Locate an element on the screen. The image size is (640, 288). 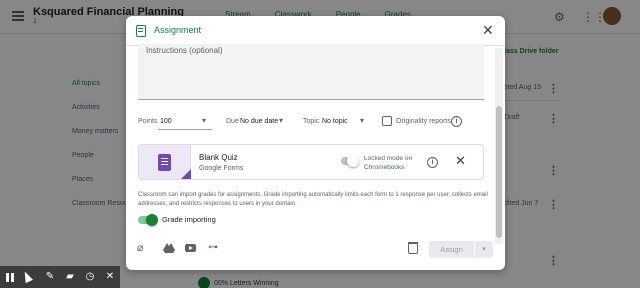
attachment-thumbnail is located at coordinates (165, 162).